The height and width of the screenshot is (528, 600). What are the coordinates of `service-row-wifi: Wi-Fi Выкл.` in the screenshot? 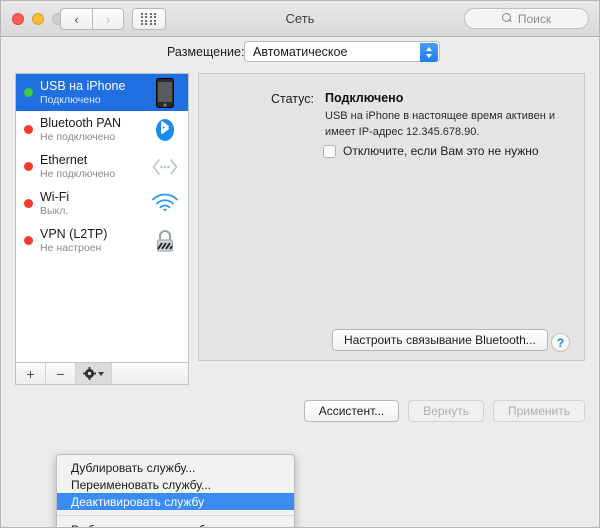 It's located at (102, 203).